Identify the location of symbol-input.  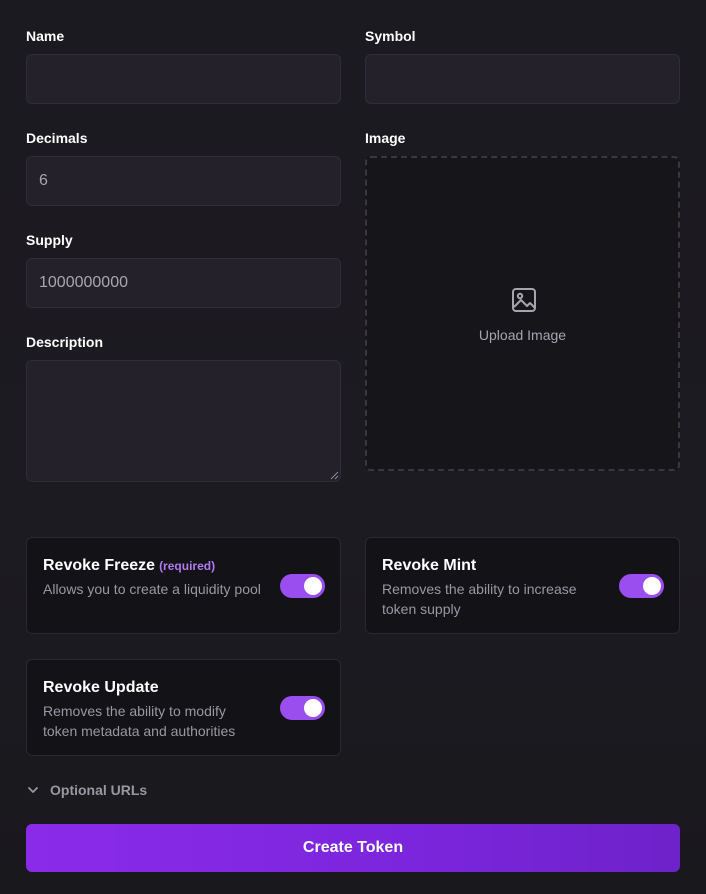
(522, 79).